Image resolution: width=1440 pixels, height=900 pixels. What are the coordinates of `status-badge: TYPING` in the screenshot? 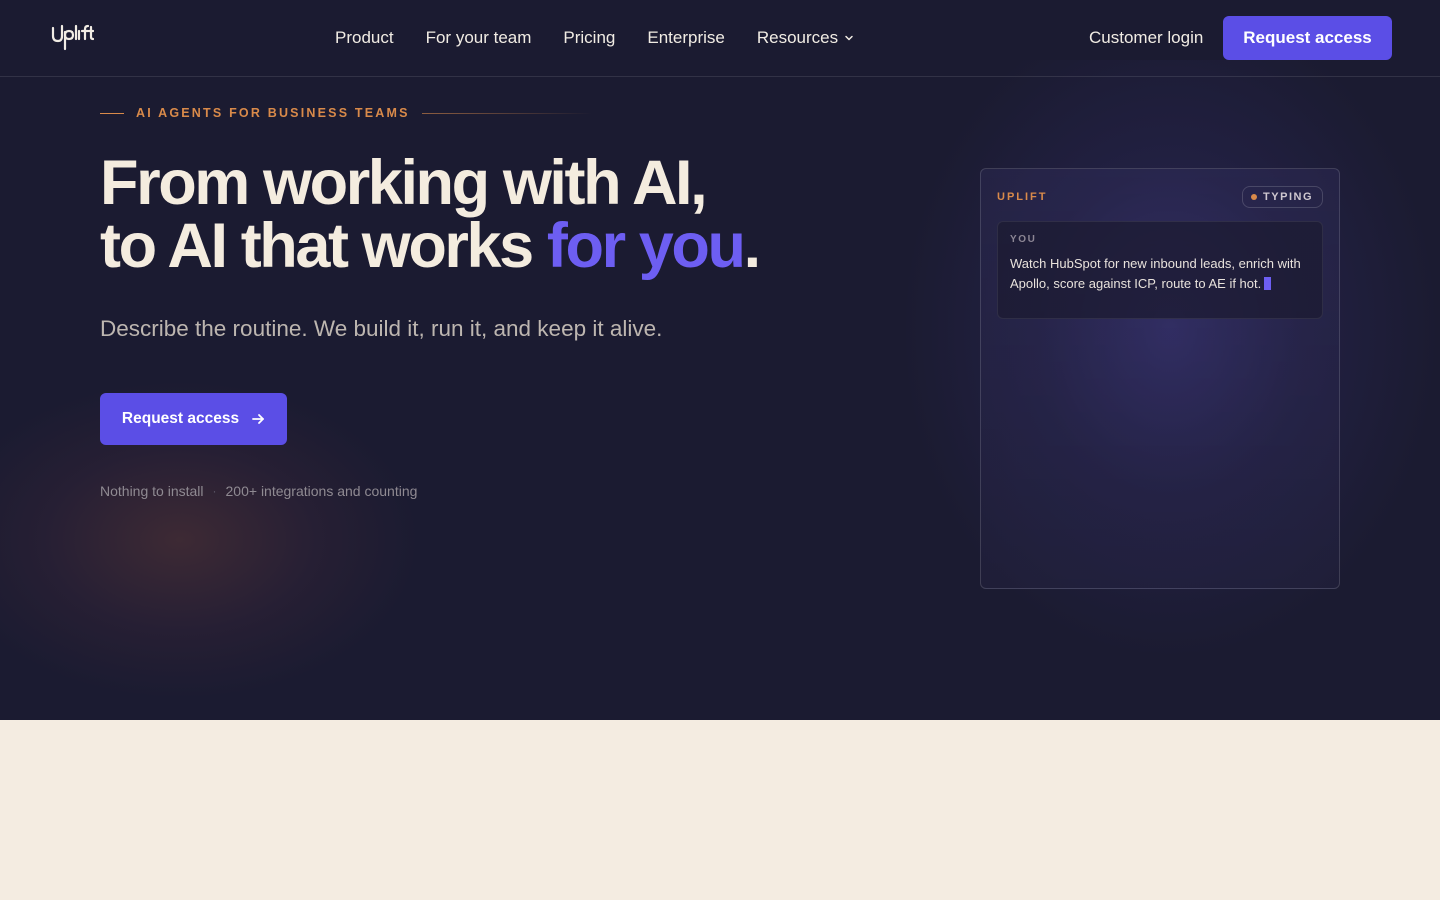 It's located at (1282, 197).